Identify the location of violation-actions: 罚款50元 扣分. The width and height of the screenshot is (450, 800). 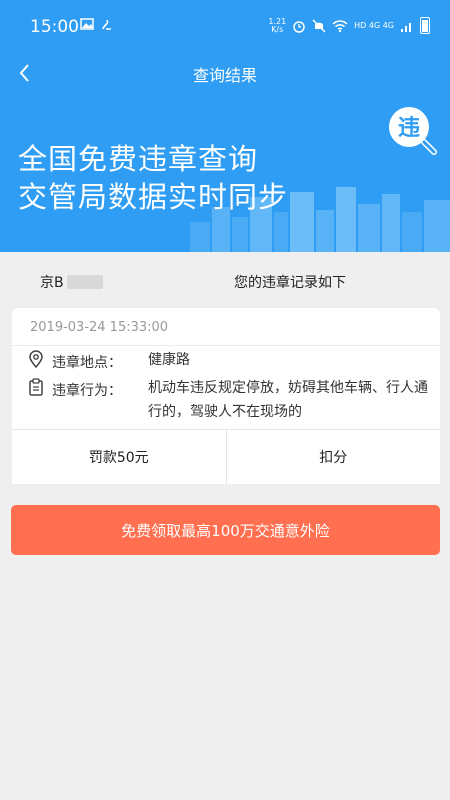
(226, 456).